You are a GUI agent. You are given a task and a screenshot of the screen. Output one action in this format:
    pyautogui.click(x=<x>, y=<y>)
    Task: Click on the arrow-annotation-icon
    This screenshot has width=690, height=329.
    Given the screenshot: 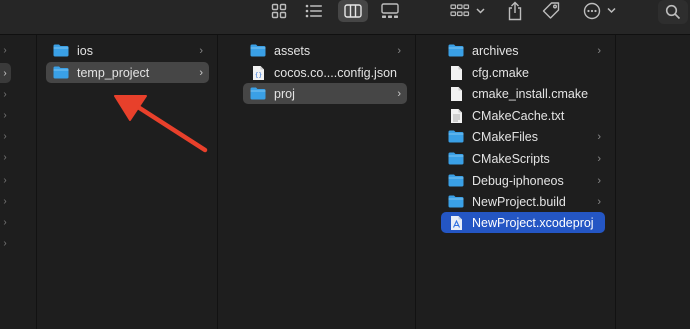 What is the action you would take?
    pyautogui.click(x=161, y=124)
    